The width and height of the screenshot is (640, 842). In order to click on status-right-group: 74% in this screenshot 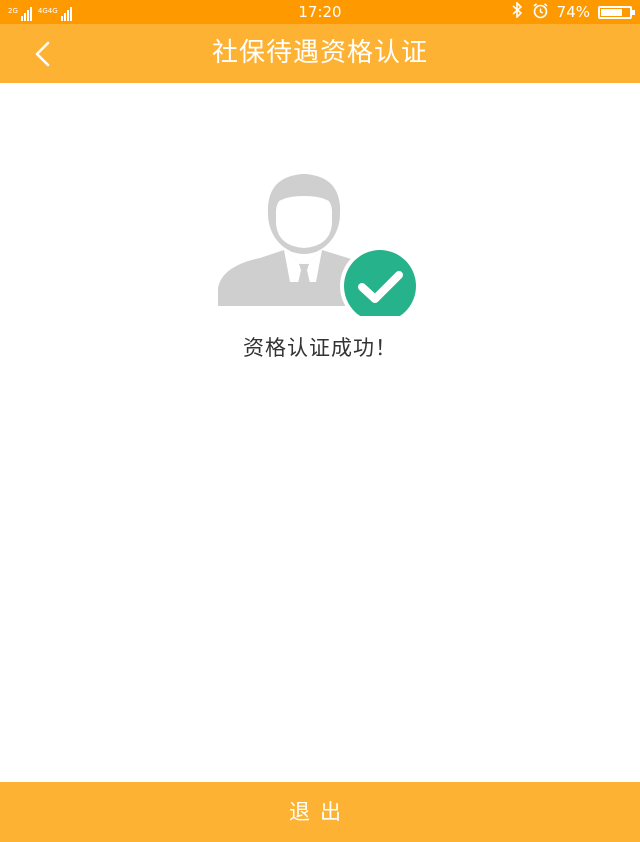, I will do `click(572, 12)`.